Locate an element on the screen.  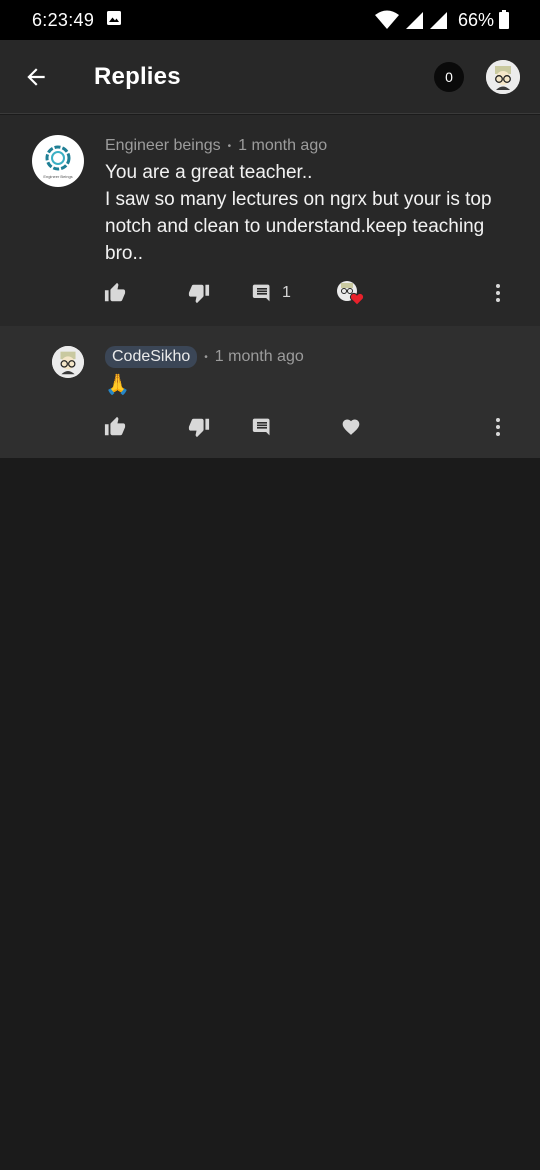
engineer-beings-logo: Engineer Beings is located at coordinates (58, 162).